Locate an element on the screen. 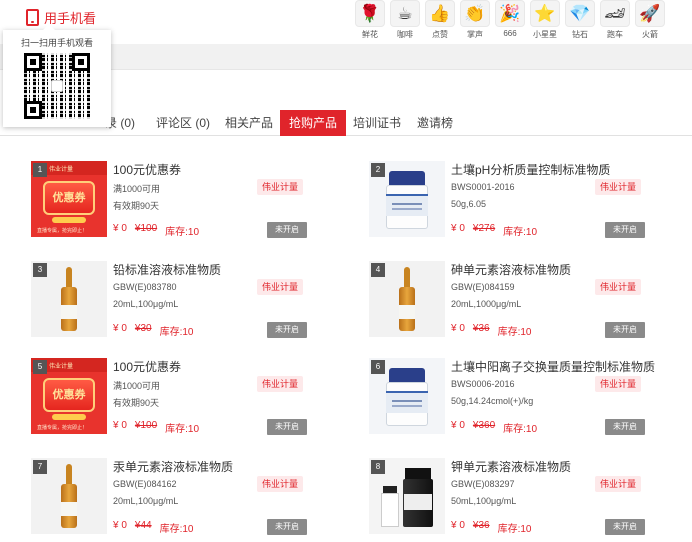 This screenshot has width=692, height=542. tab-related-products: 相关产品 is located at coordinates (249, 123).